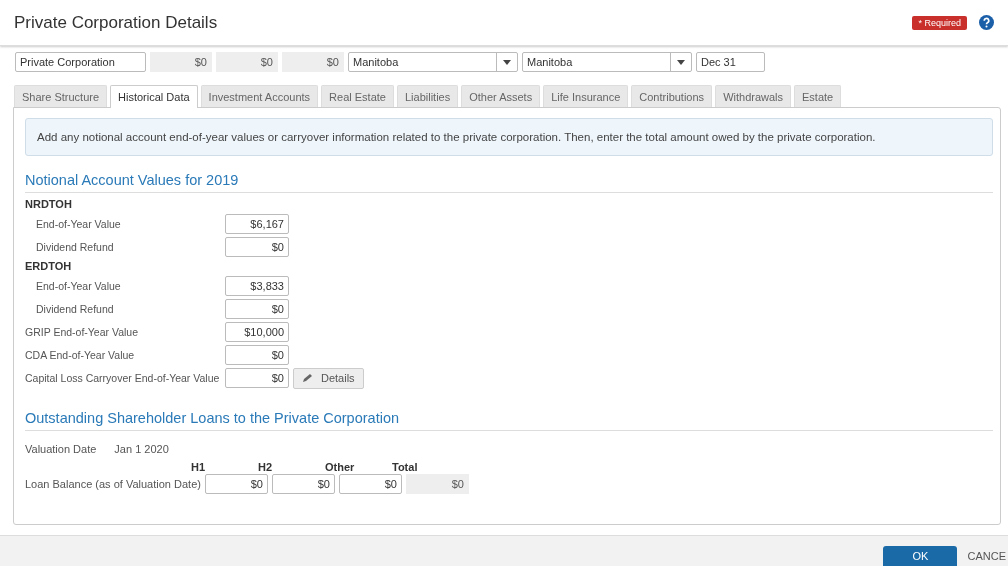  Describe the element at coordinates (328, 378) in the screenshot. I see `details-button: Details` at that location.